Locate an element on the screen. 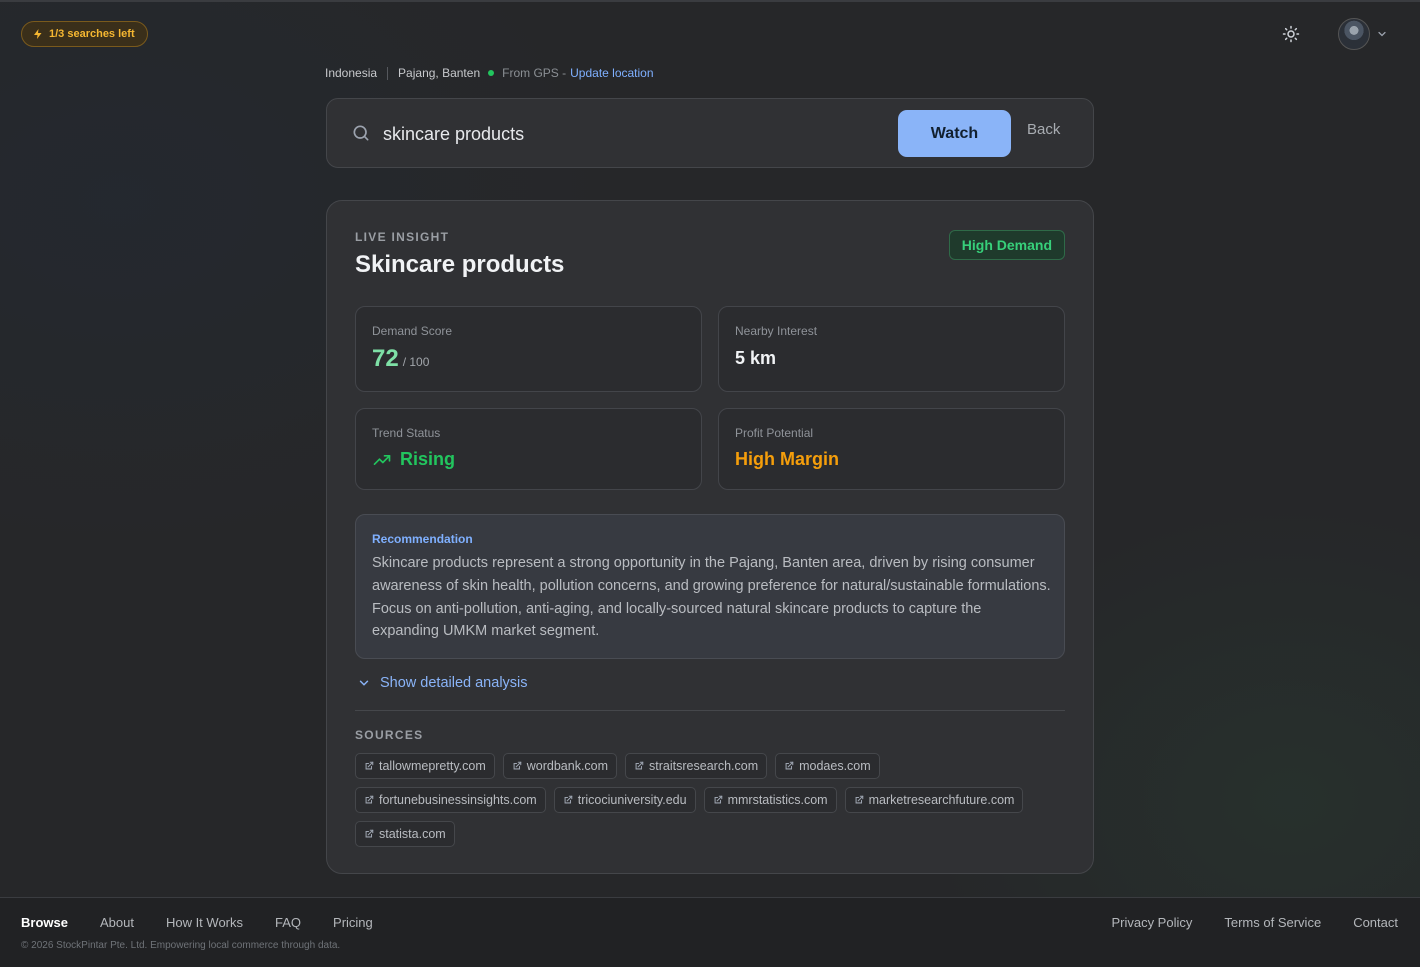 Image resolution: width=1420 pixels, height=967 pixels. footer-link-about: About is located at coordinates (117, 922).